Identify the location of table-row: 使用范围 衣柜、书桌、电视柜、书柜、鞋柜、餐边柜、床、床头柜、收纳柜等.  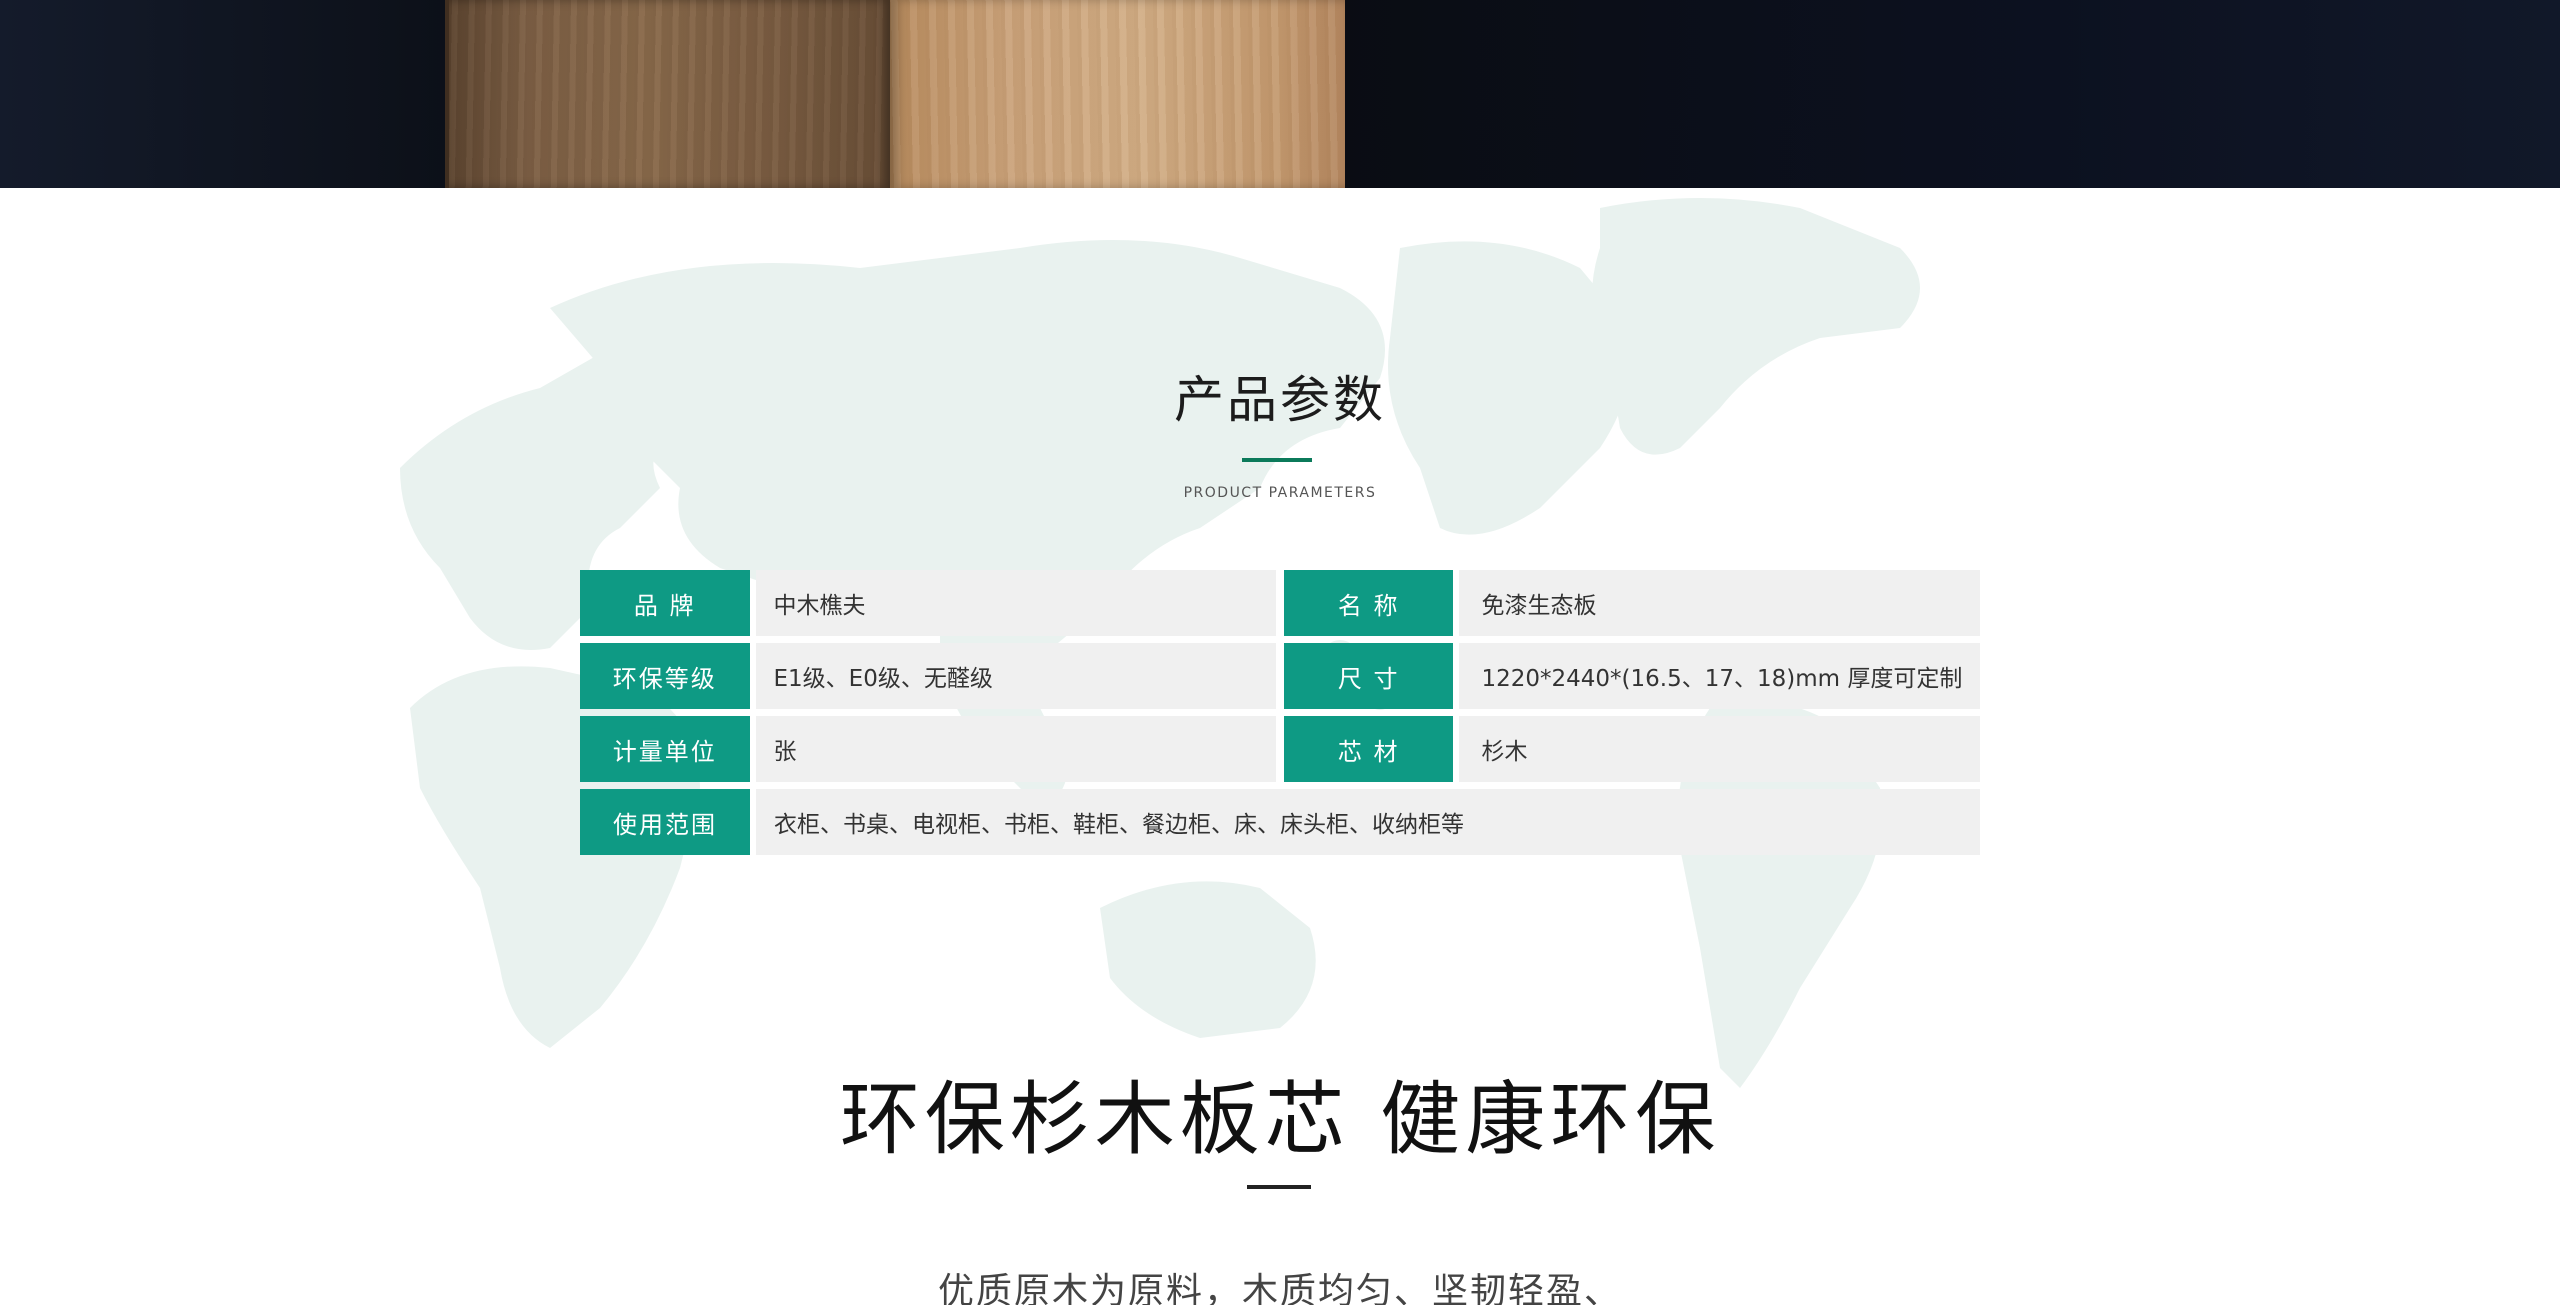
(1280, 822).